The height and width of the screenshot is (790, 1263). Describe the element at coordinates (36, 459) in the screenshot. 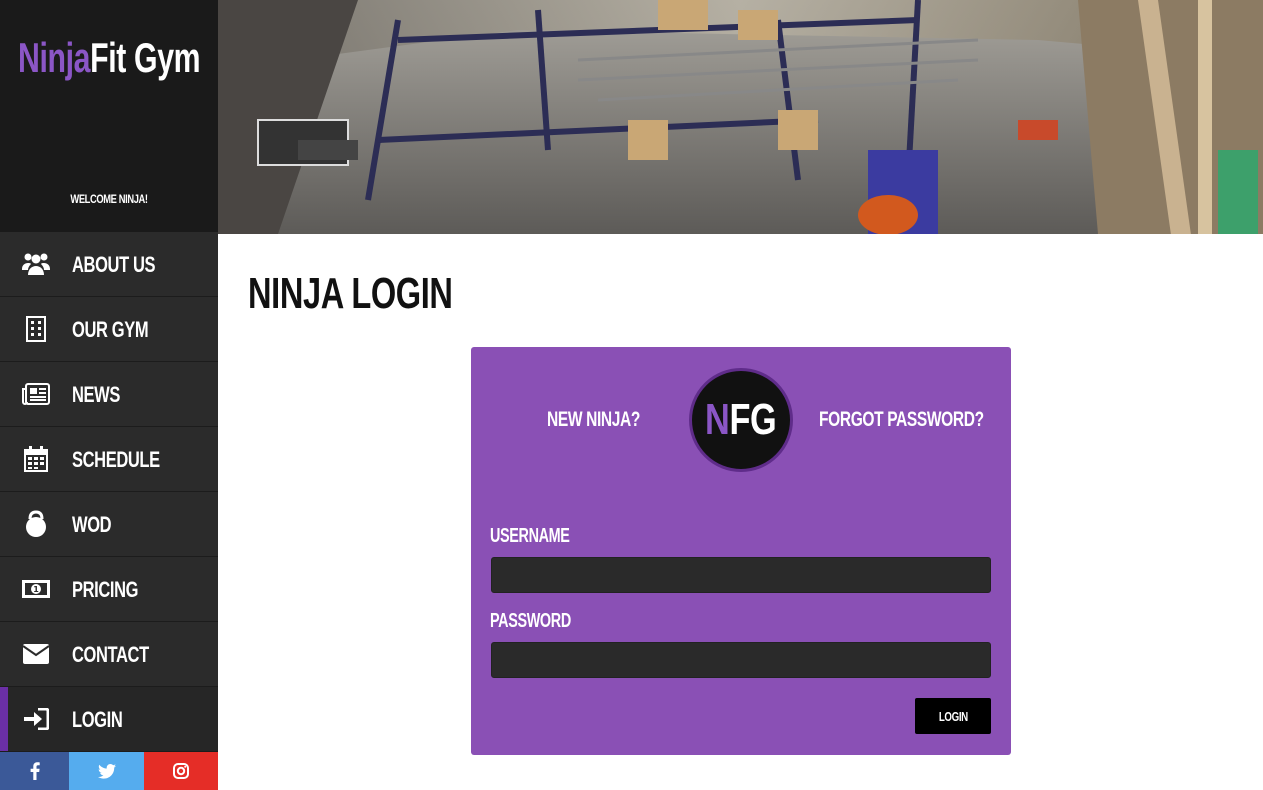

I see `calendar-icon` at that location.